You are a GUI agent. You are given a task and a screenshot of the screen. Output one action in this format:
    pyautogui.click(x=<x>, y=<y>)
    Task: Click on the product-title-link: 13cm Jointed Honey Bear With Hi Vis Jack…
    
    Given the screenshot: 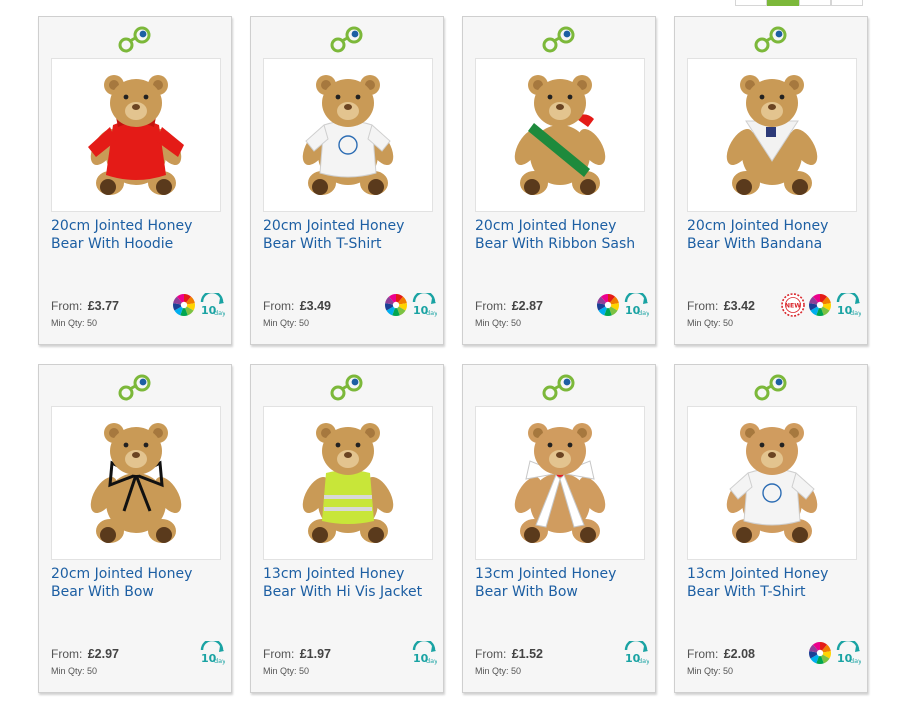 What is the action you would take?
    pyautogui.click(x=351, y=583)
    